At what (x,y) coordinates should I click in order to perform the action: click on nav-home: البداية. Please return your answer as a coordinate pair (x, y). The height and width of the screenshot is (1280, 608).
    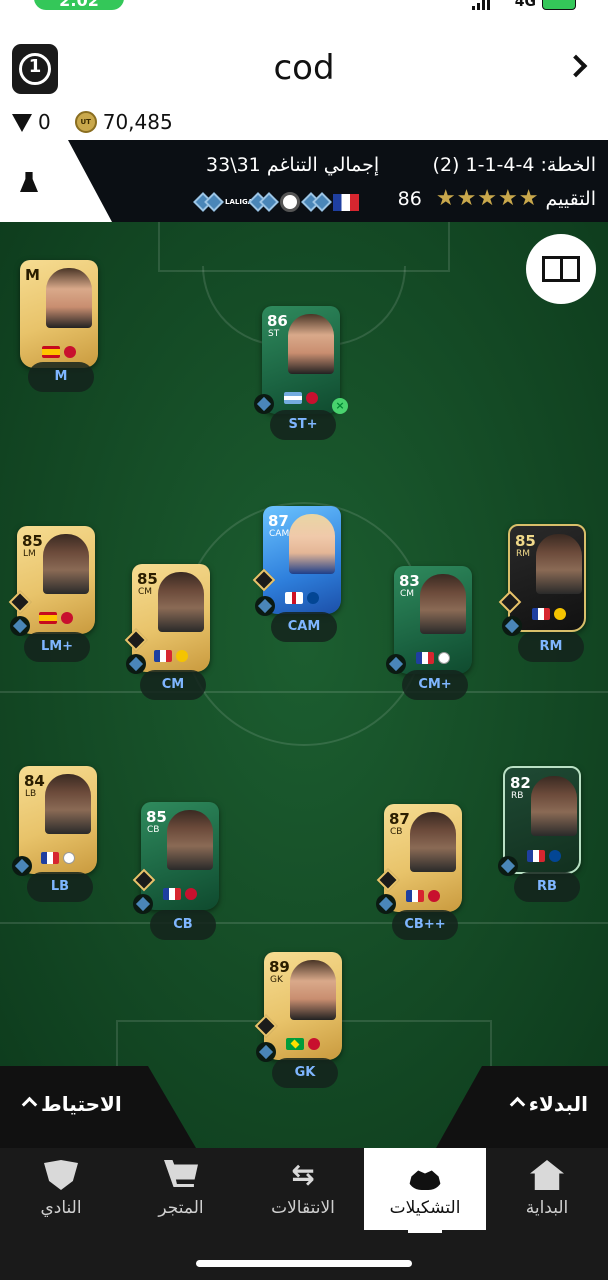
    Looking at the image, I should click on (547, 1189).